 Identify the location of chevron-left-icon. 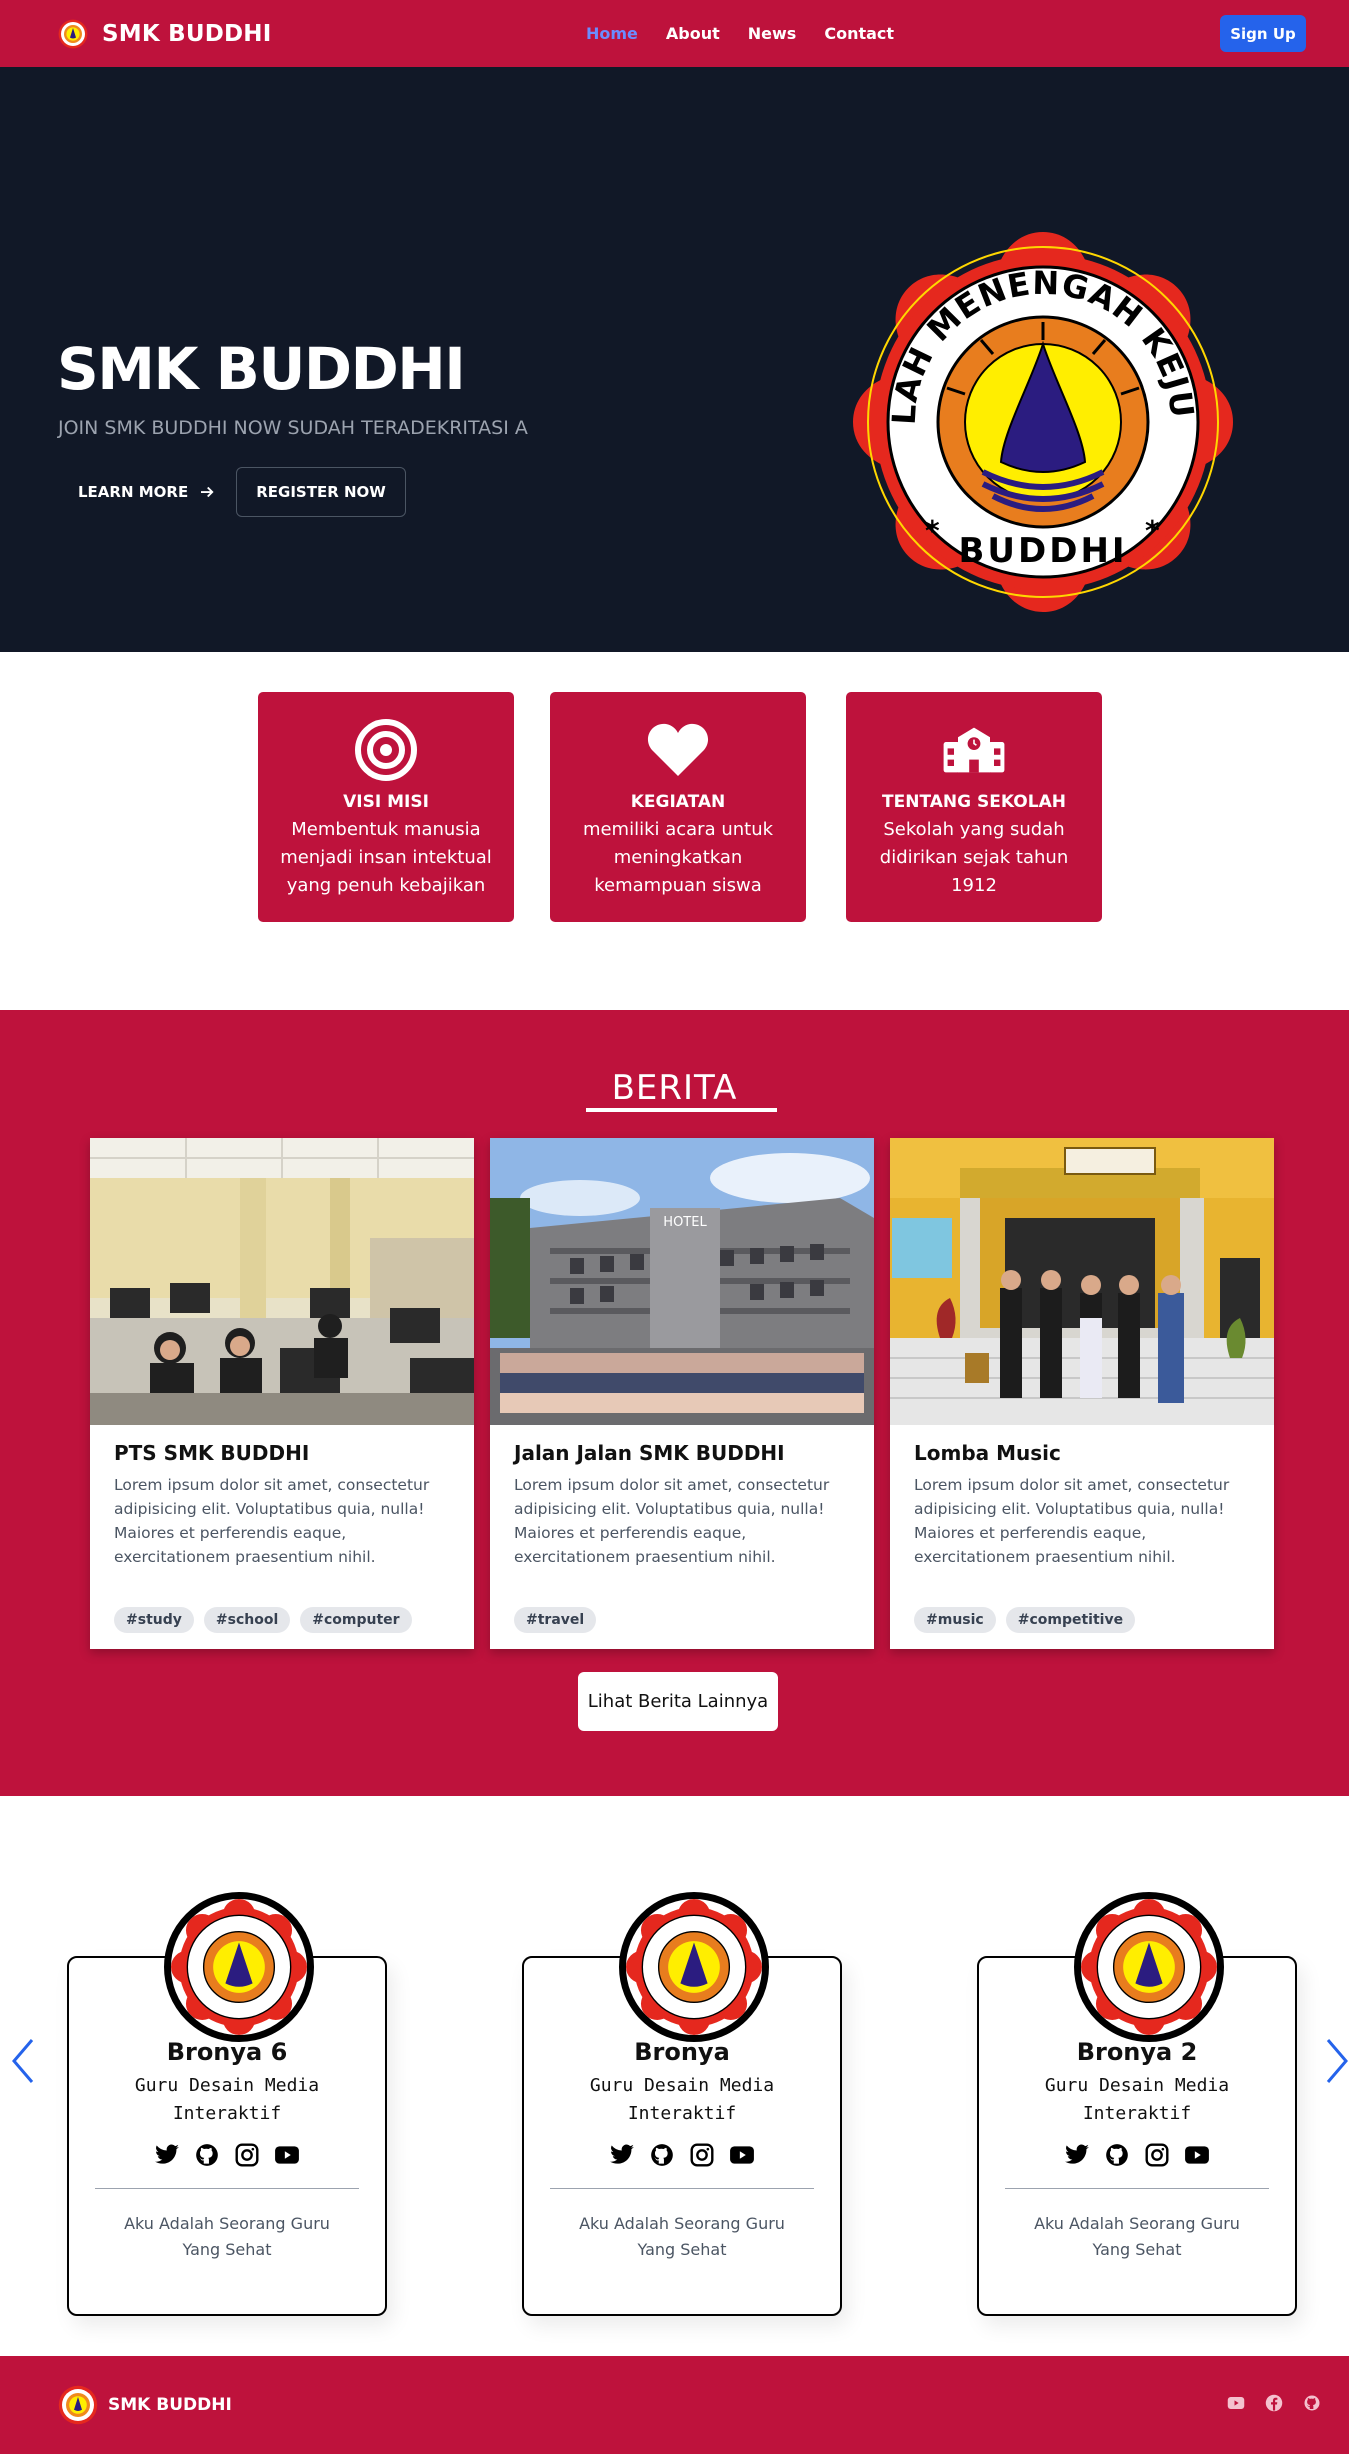
(23, 2061).